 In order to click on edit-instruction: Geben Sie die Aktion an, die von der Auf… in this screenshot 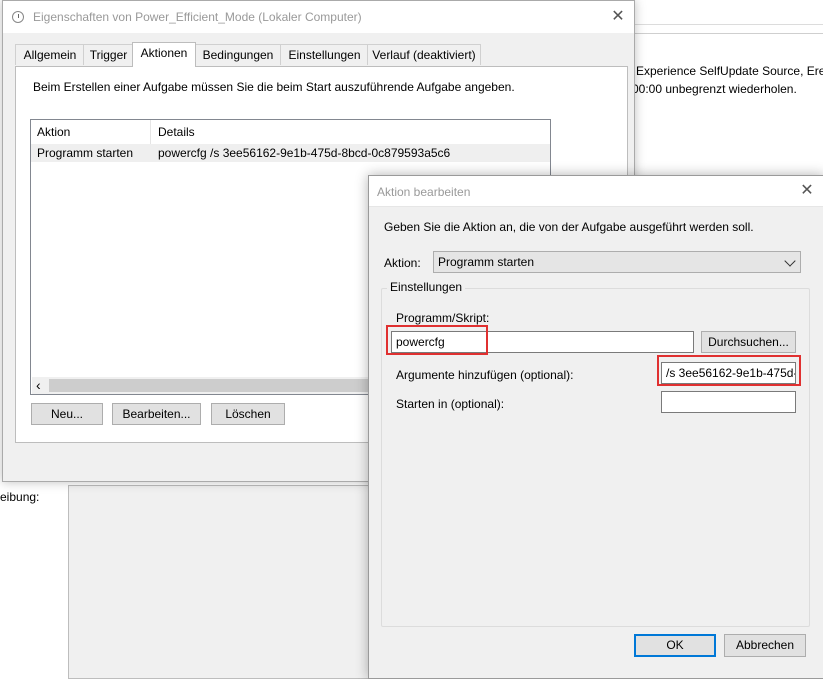, I will do `click(569, 227)`.